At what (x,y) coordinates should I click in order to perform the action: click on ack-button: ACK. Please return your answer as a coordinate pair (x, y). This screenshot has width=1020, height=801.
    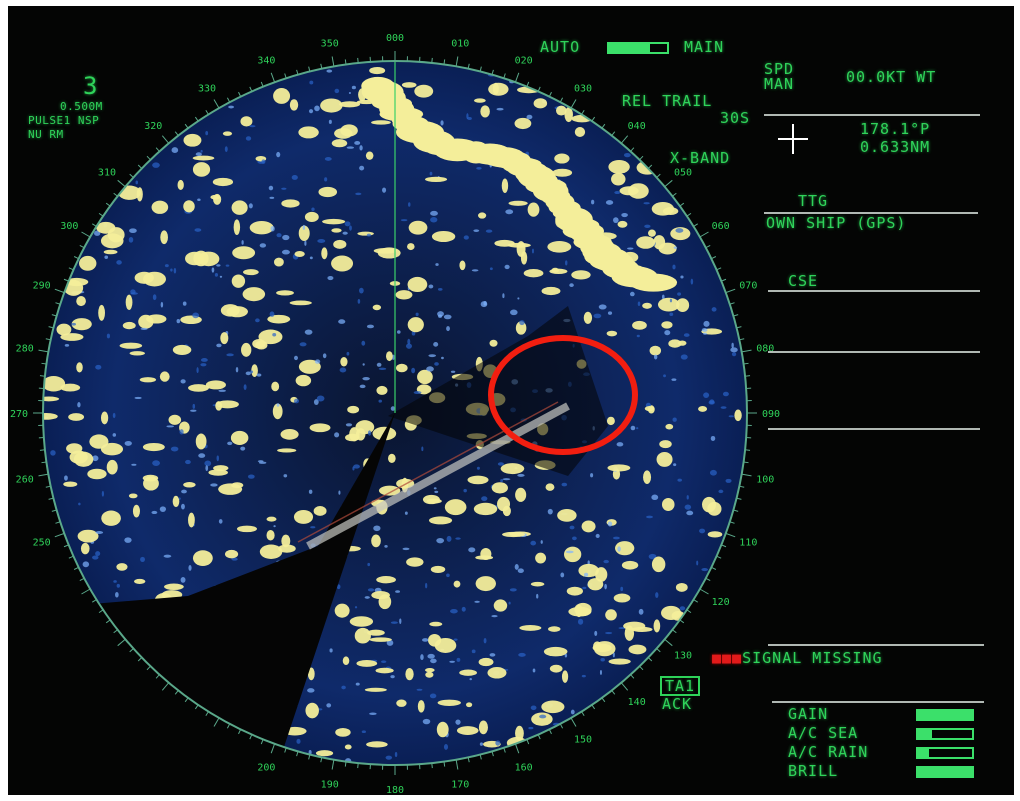
    Looking at the image, I should click on (677, 704).